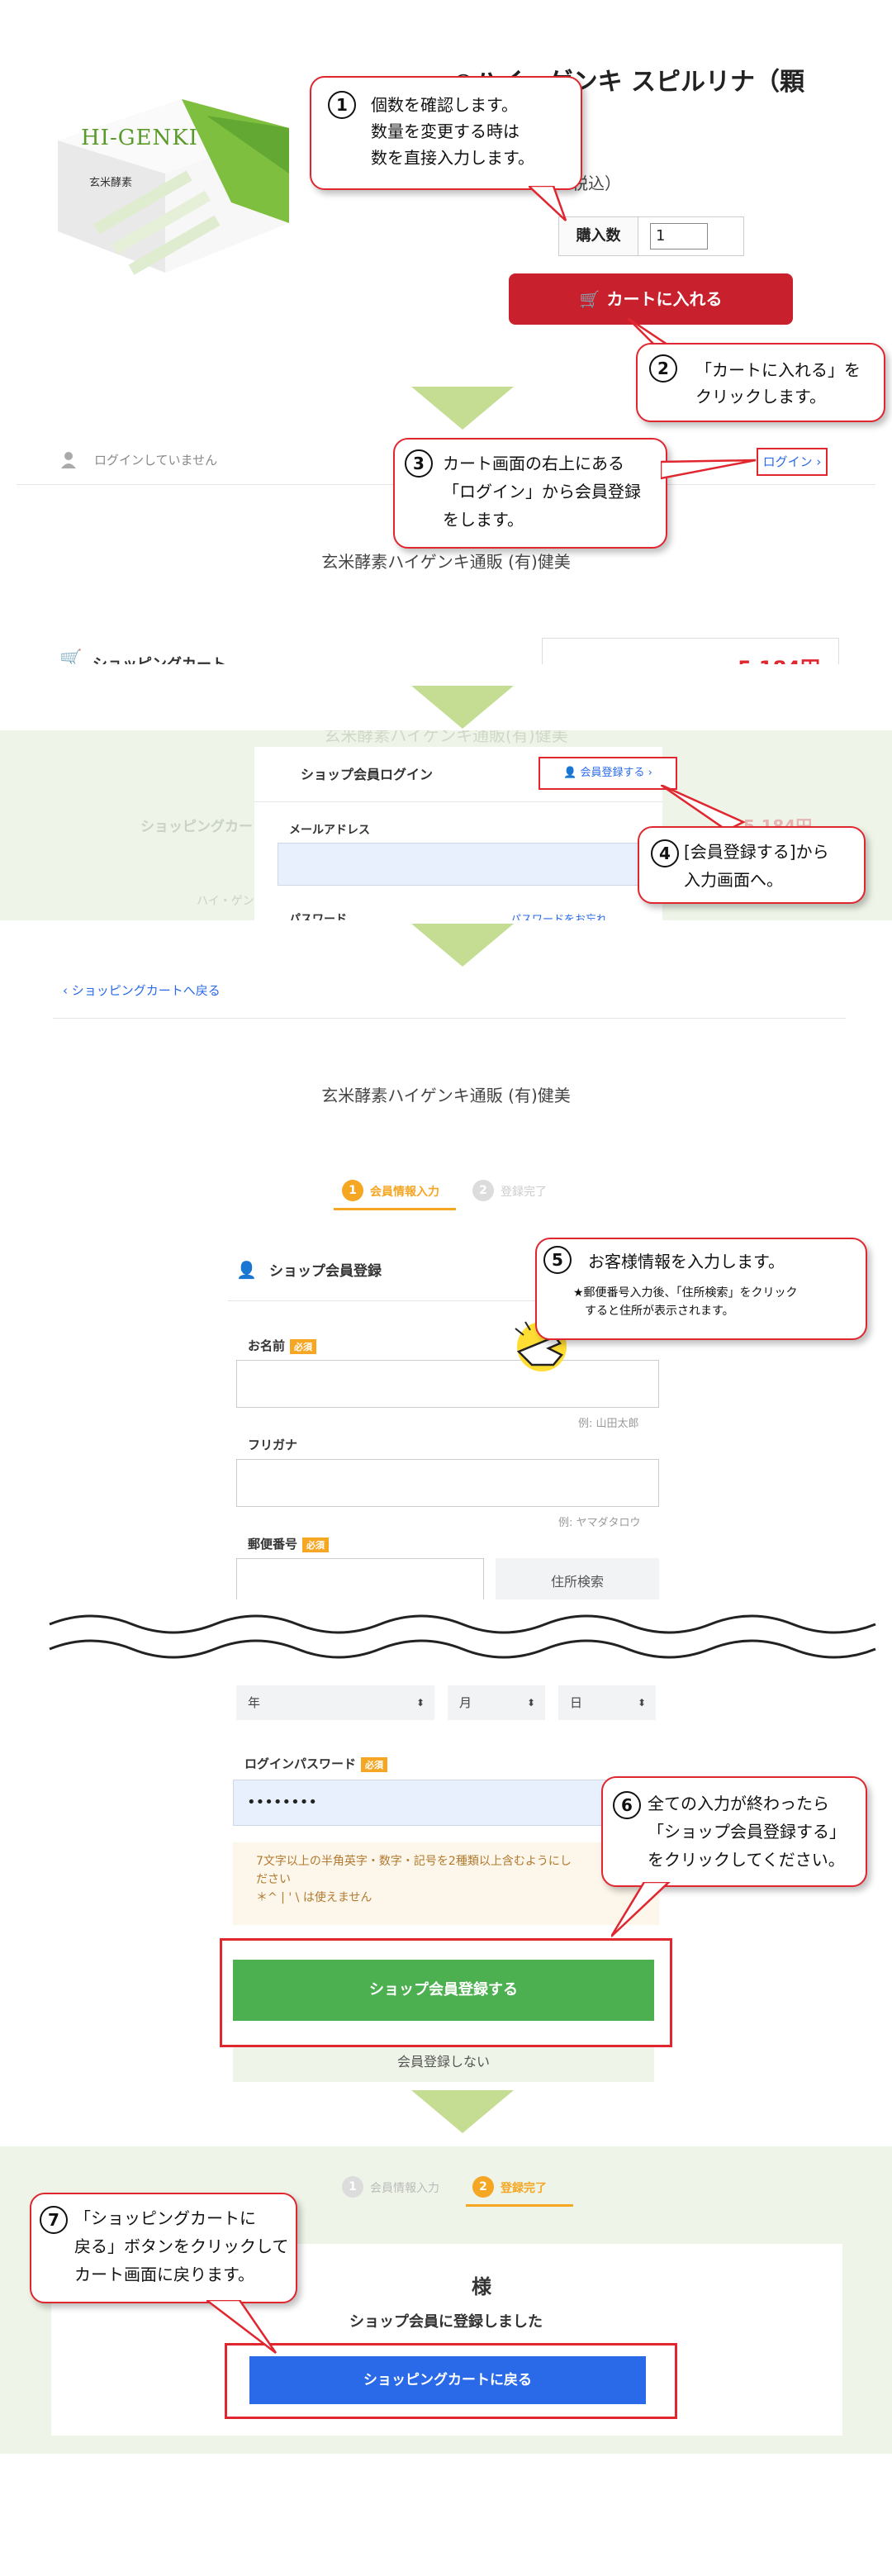  Describe the element at coordinates (787, 462) in the screenshot. I see `login-link-label: ログイン` at that location.